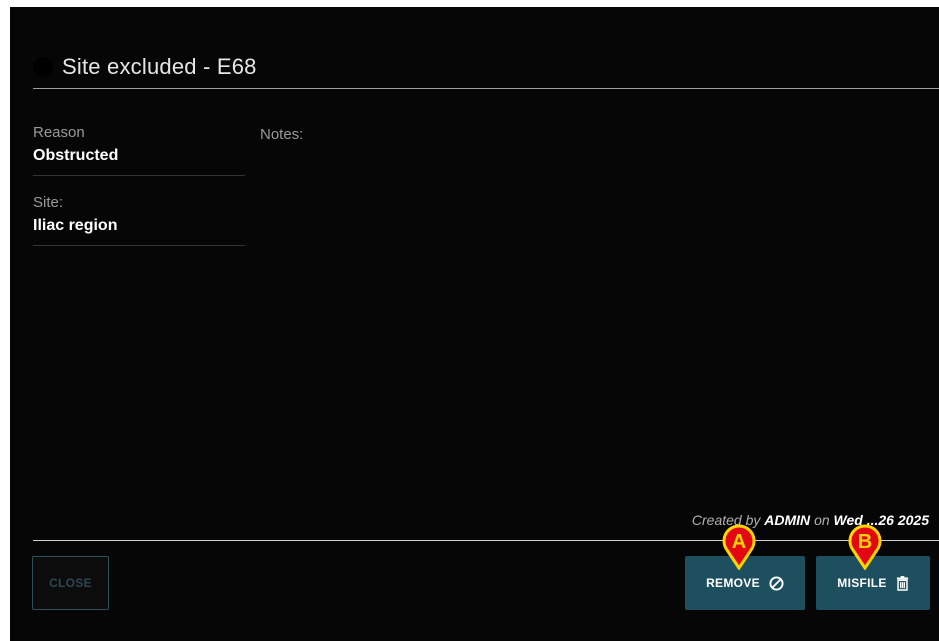  Describe the element at coordinates (486, 540) in the screenshot. I see `footer-divider` at that location.